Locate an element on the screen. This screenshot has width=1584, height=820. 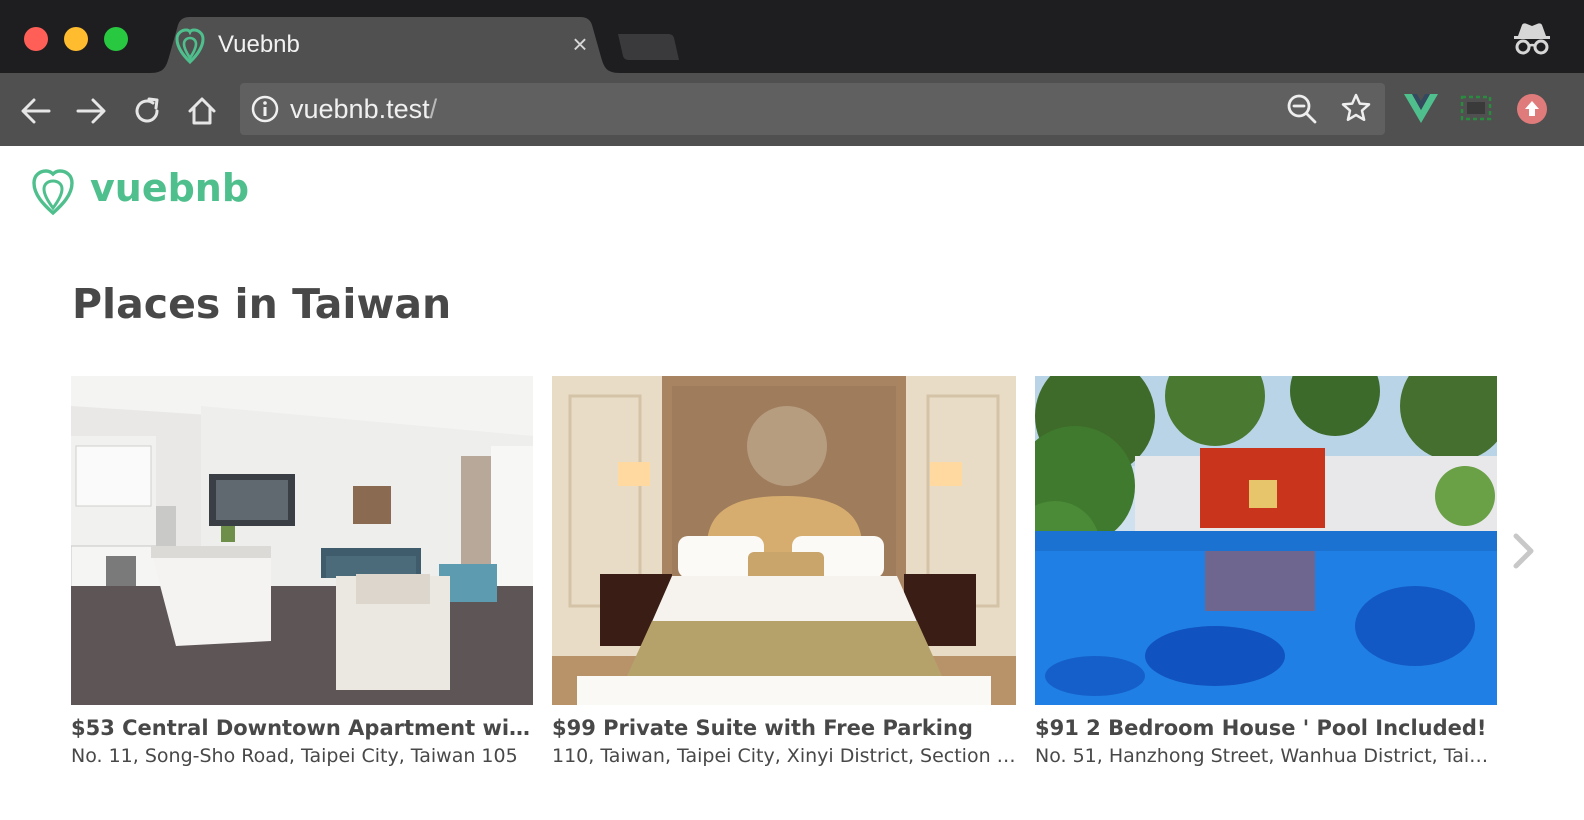
chevron-right-icon is located at coordinates (1524, 551).